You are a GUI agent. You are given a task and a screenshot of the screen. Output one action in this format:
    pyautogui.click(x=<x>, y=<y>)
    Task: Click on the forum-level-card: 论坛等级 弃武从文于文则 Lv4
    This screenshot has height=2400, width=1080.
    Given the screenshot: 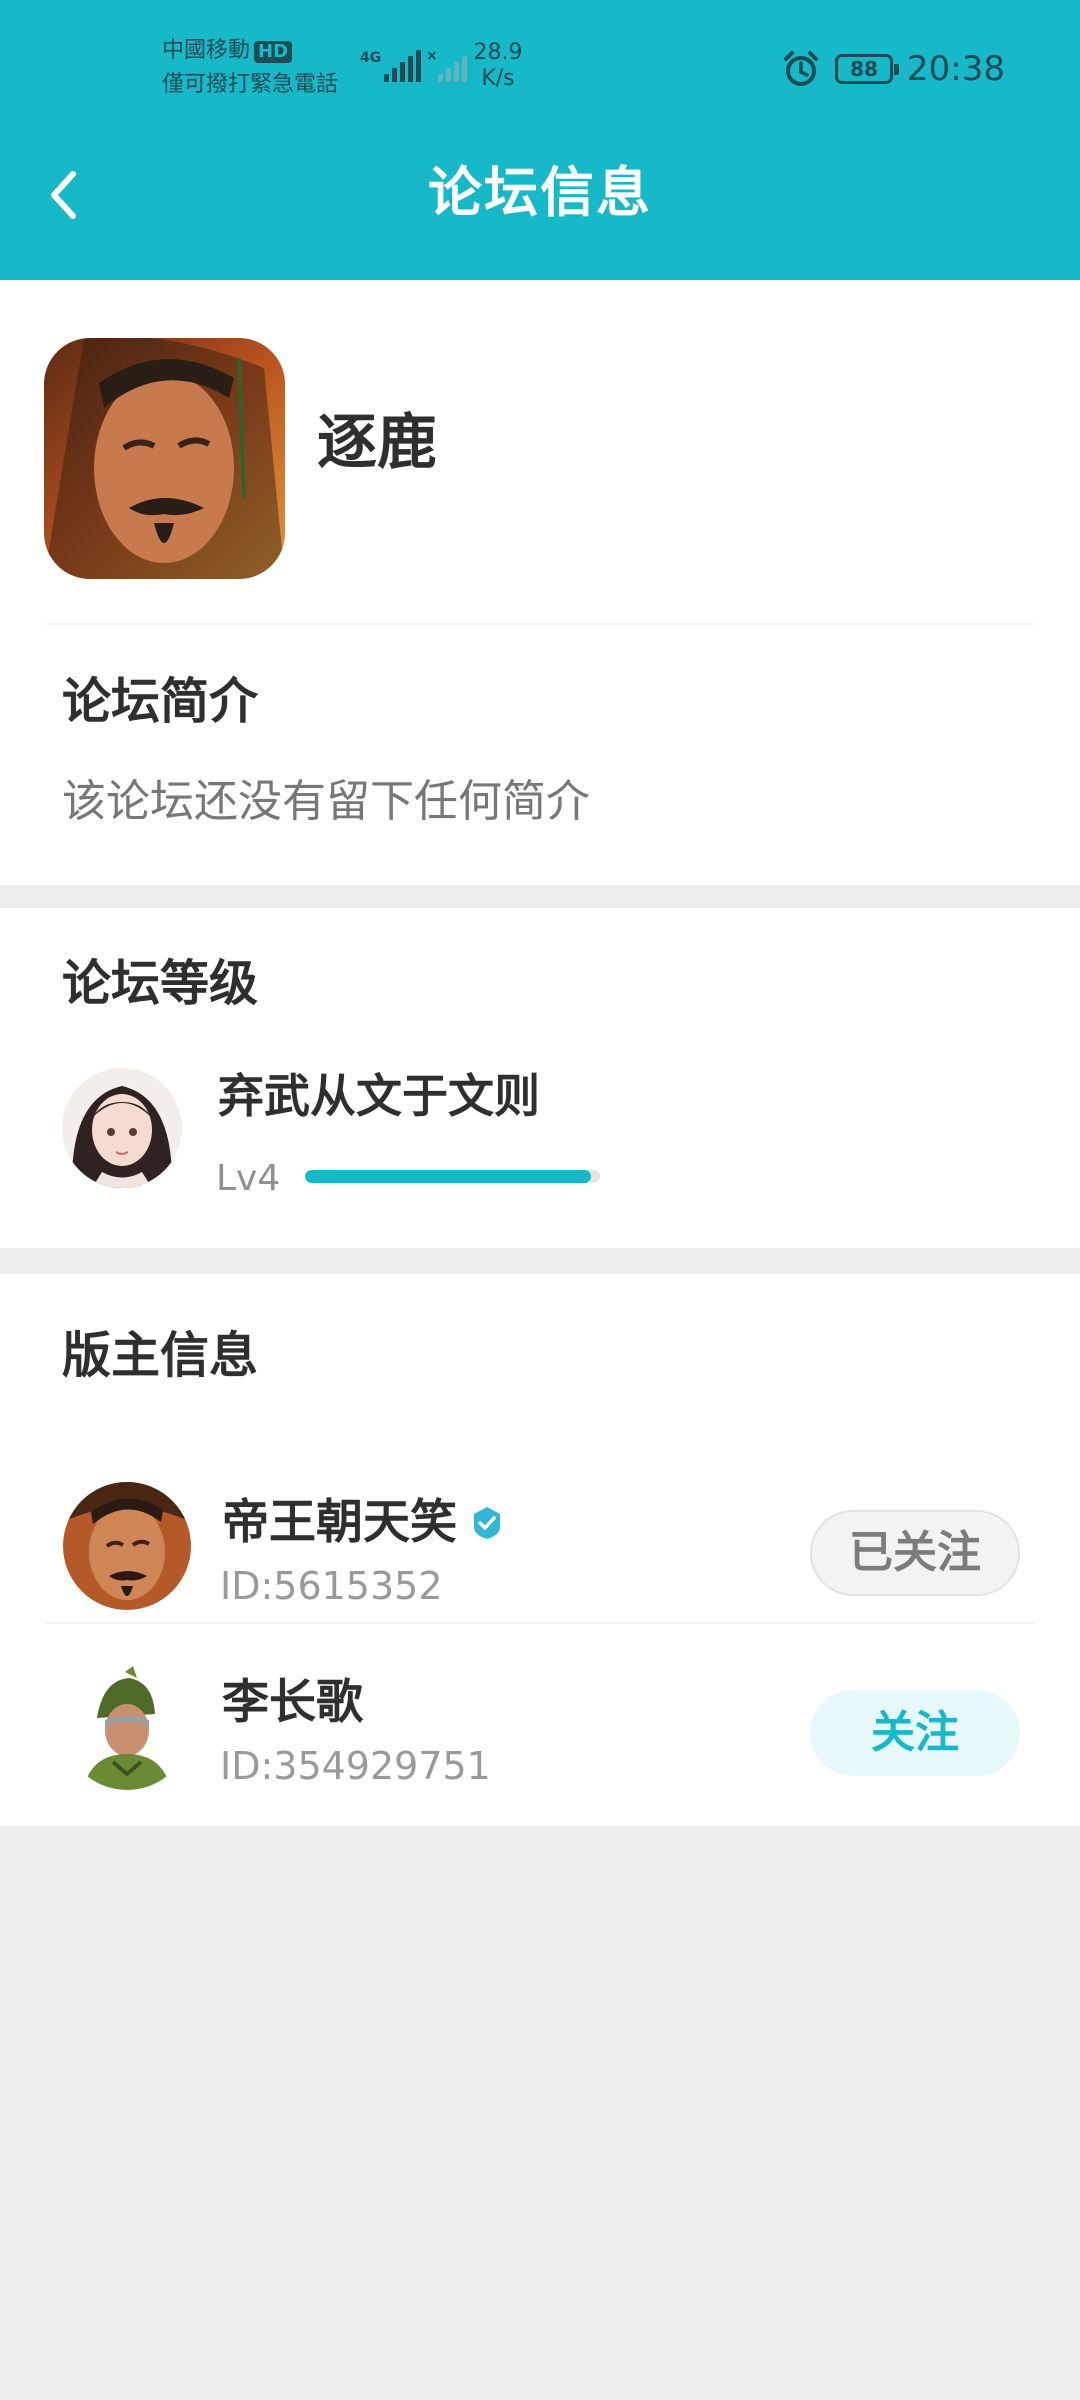 What is the action you would take?
    pyautogui.click(x=540, y=1078)
    